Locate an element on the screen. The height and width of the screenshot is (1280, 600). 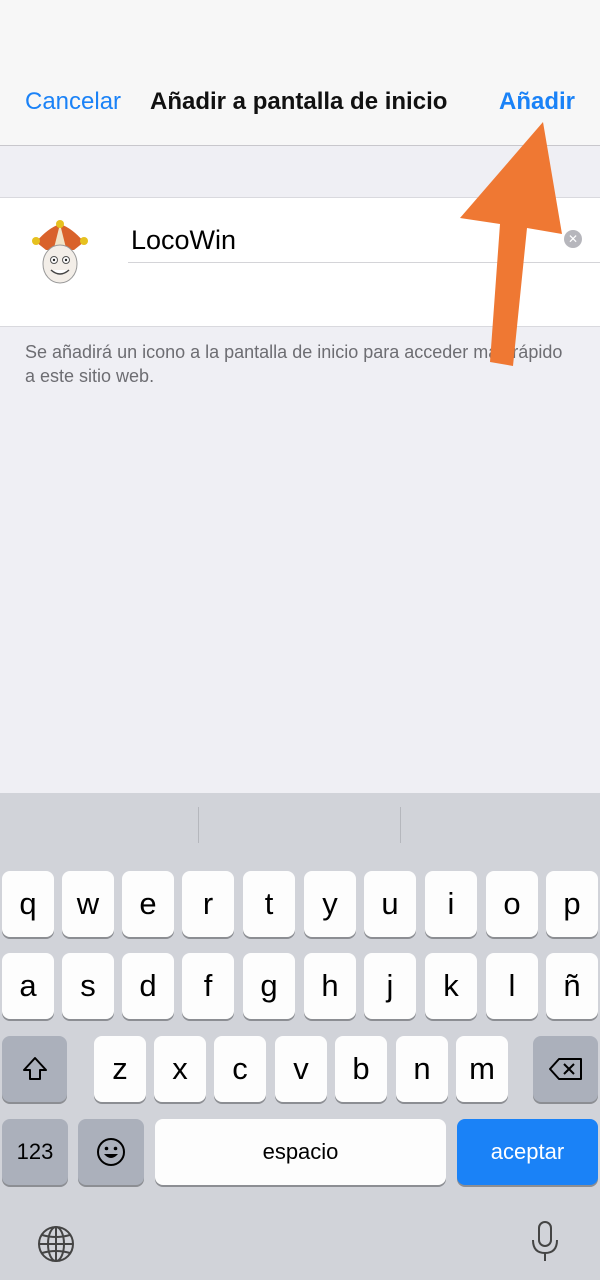
jester-logo-icon is located at coordinates (60, 252).